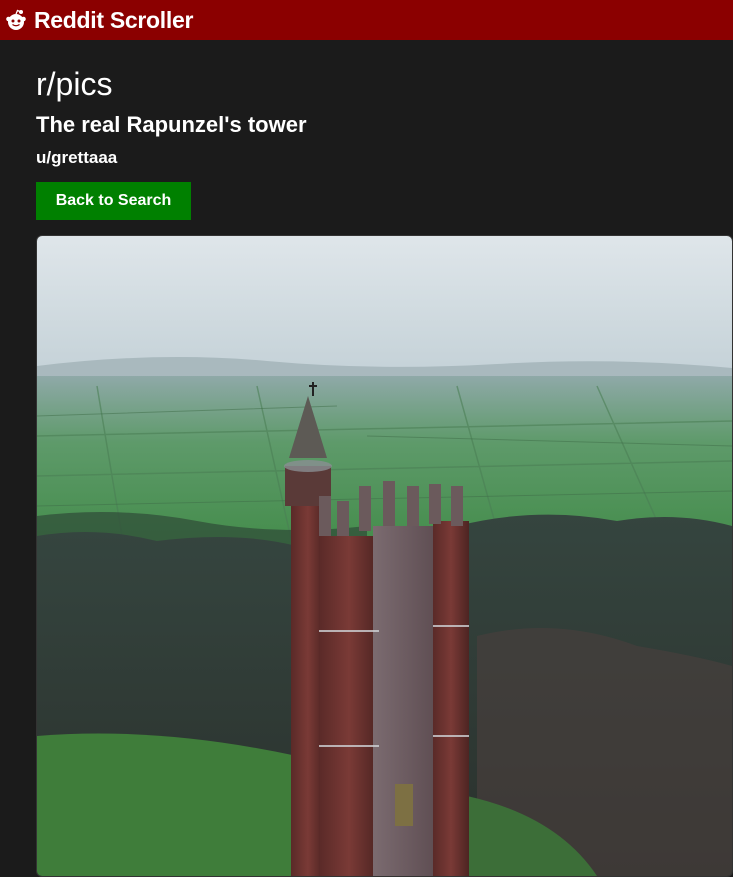  What do you see at coordinates (16, 20) in the screenshot?
I see `reddit-alien-icon` at bounding box center [16, 20].